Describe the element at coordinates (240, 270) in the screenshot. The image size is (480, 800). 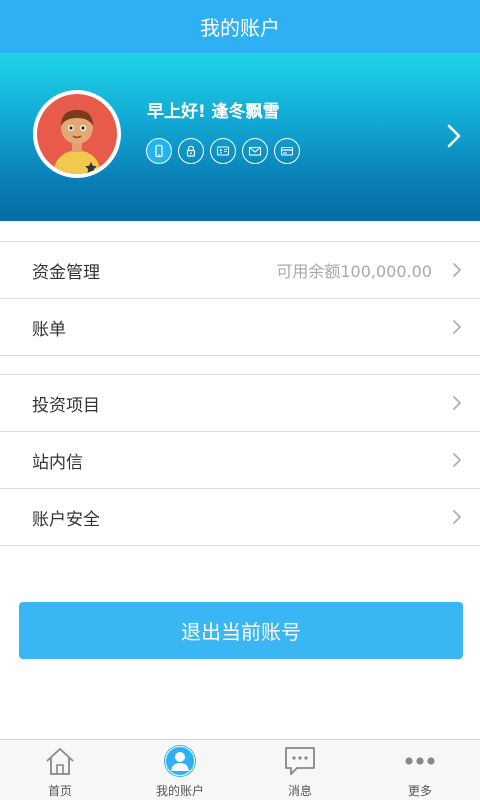
I see `menu-item-funds: 资金管理 可用余额100,000.00` at that location.